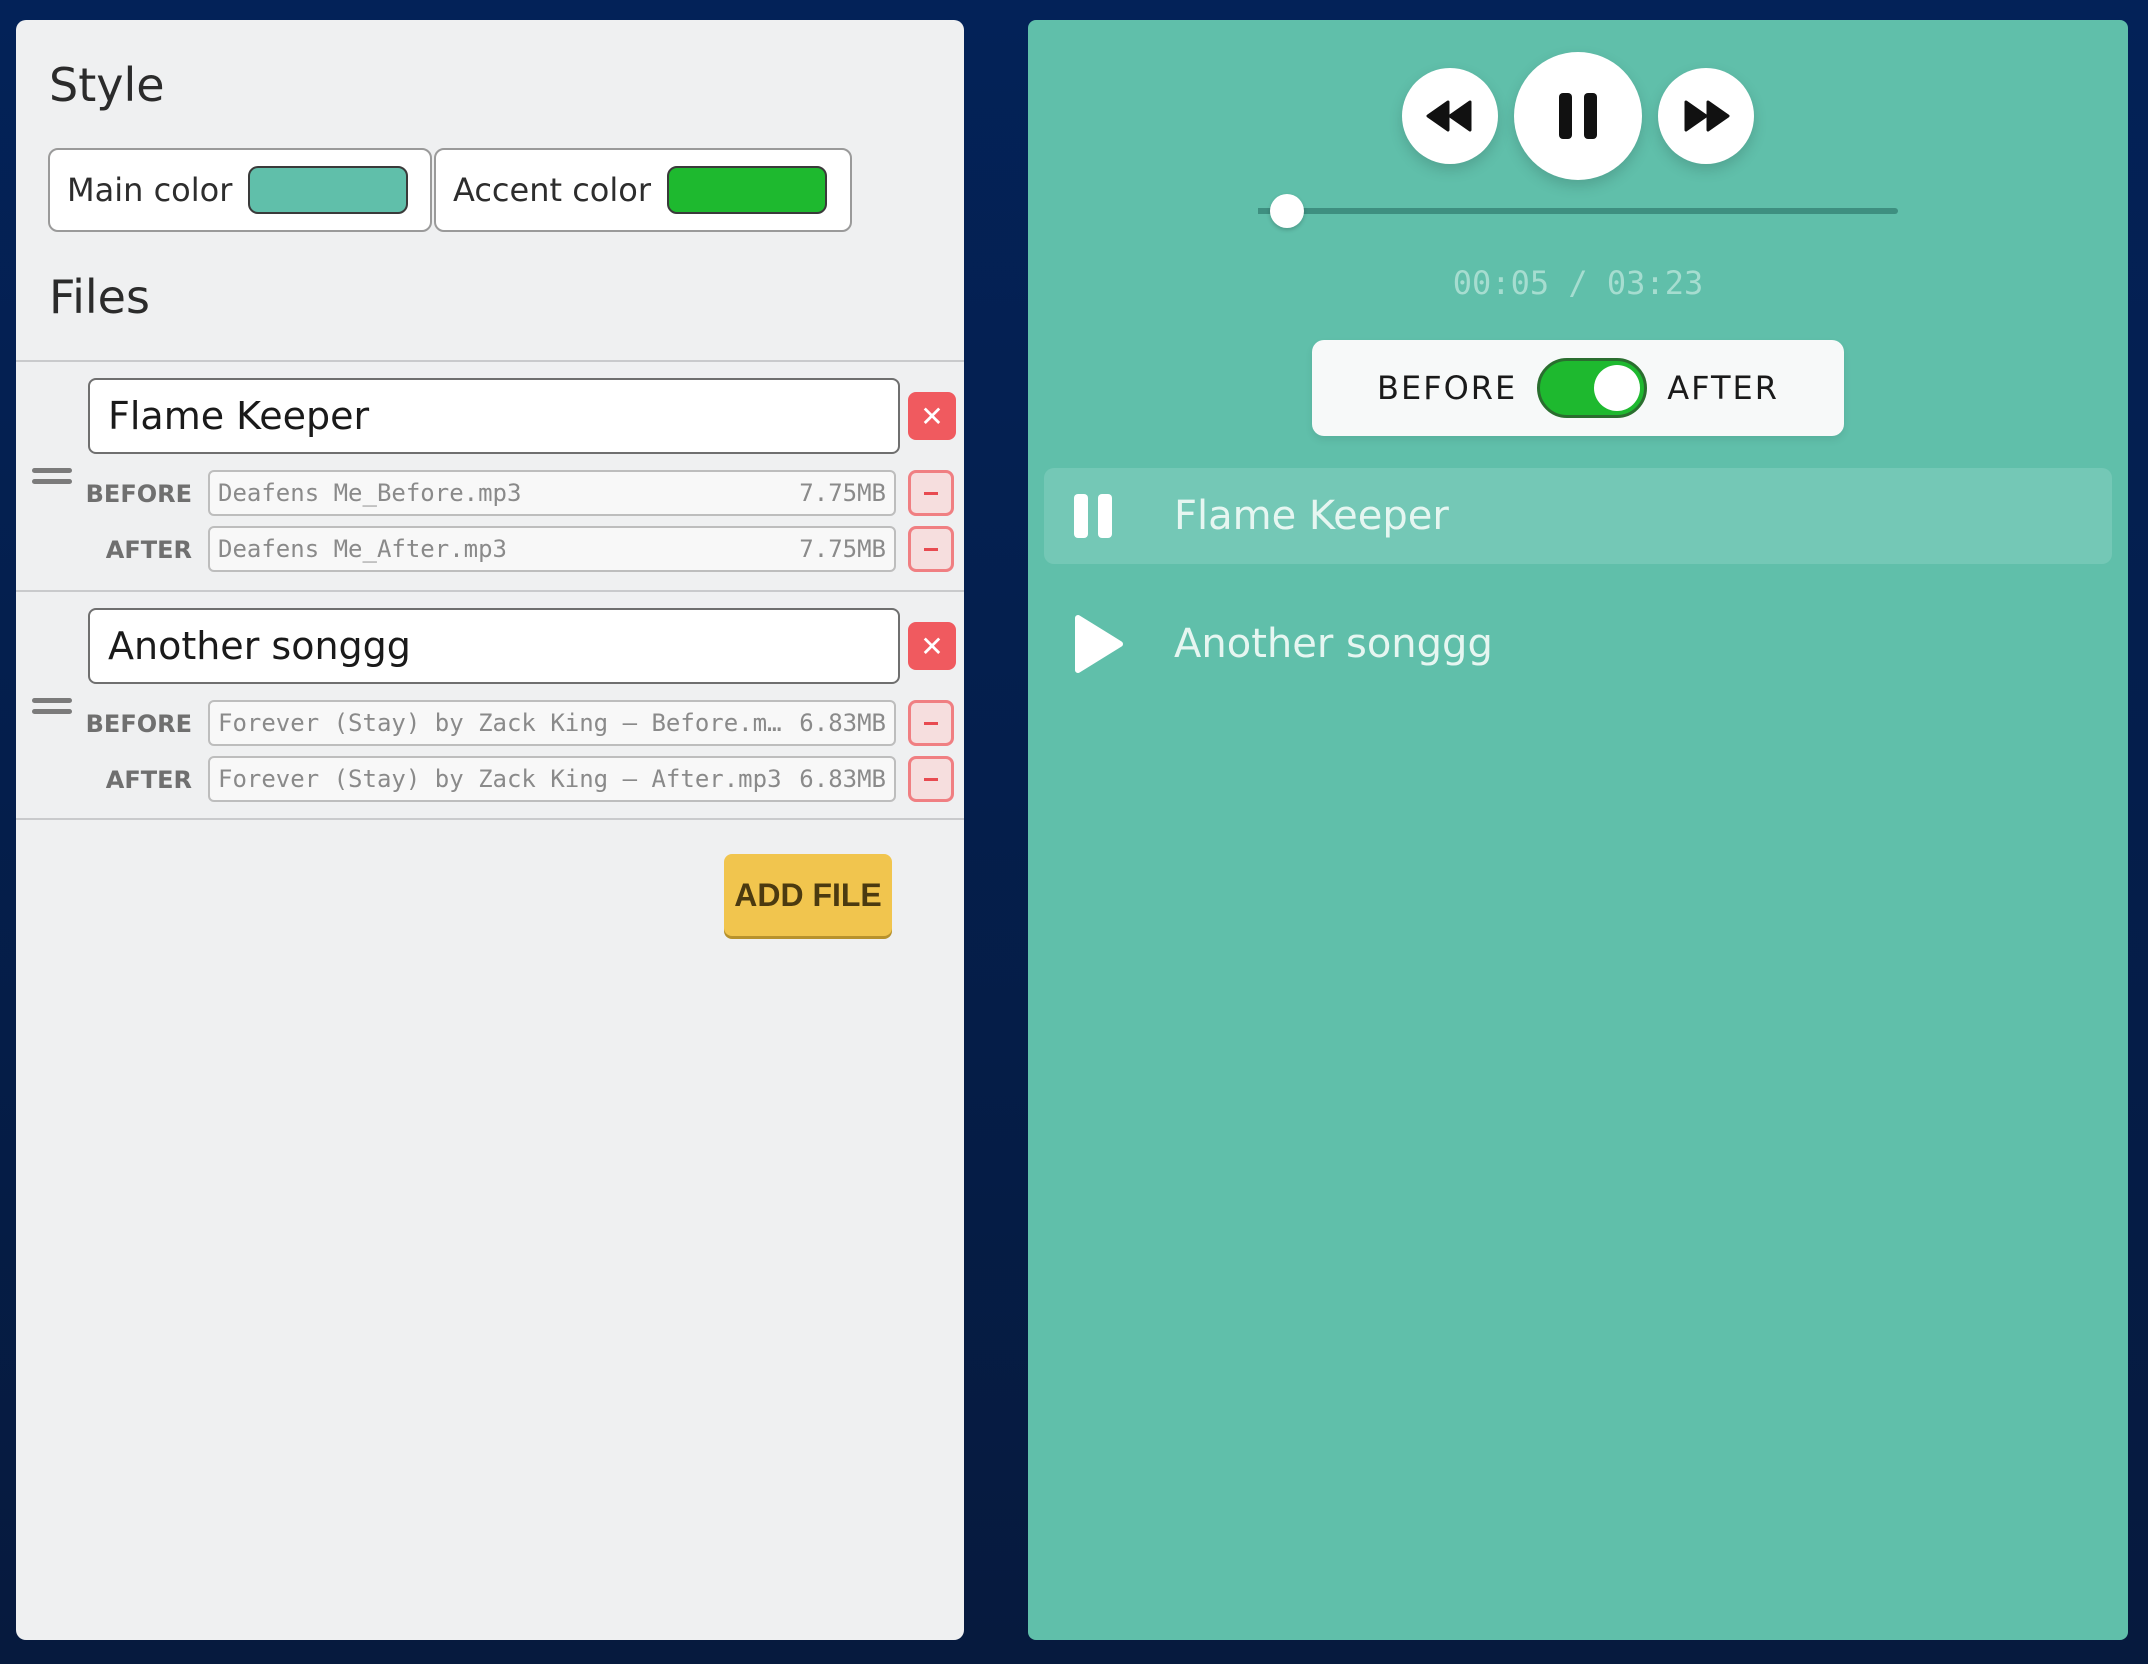 The width and height of the screenshot is (2148, 1664). Describe the element at coordinates (552, 493) in the screenshot. I see `before-file-field: Deafens Me_Before.mp3 7.75MB` at that location.